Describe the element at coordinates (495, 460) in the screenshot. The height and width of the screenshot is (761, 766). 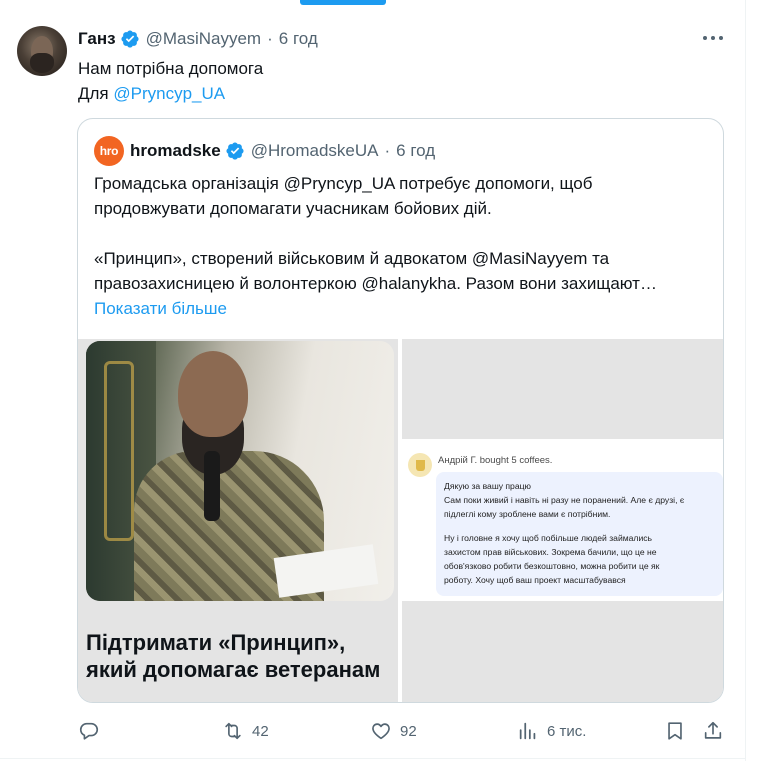
I see `coffee-sender: Андрій Г. bought 5 coffees.` at that location.